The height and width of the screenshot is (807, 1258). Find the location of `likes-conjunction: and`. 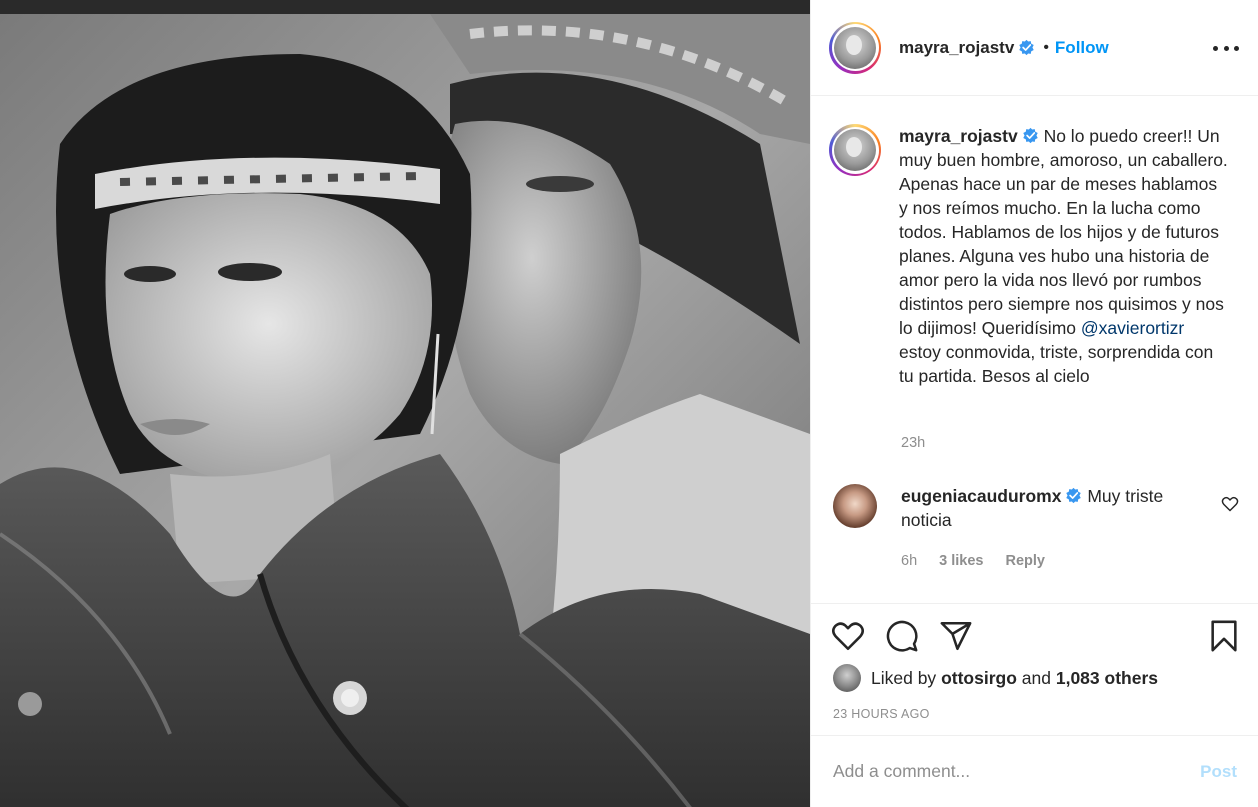

likes-conjunction: and is located at coordinates (1036, 677).